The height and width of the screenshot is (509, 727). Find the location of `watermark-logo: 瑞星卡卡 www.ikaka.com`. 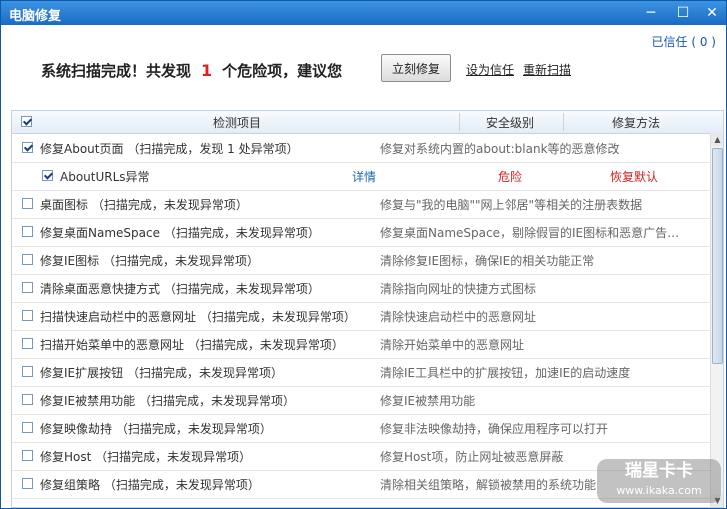

watermark-logo: 瑞星卡卡 www.ikaka.com is located at coordinates (659, 481).